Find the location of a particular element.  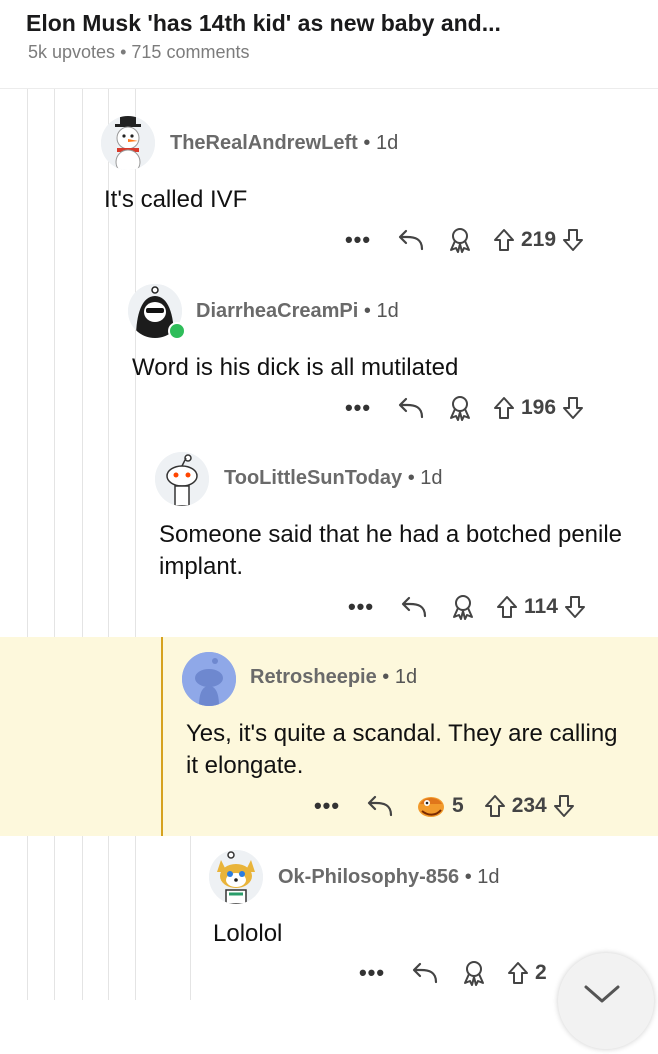

comment-actions: ••• 219 is located at coordinates (463, 240).